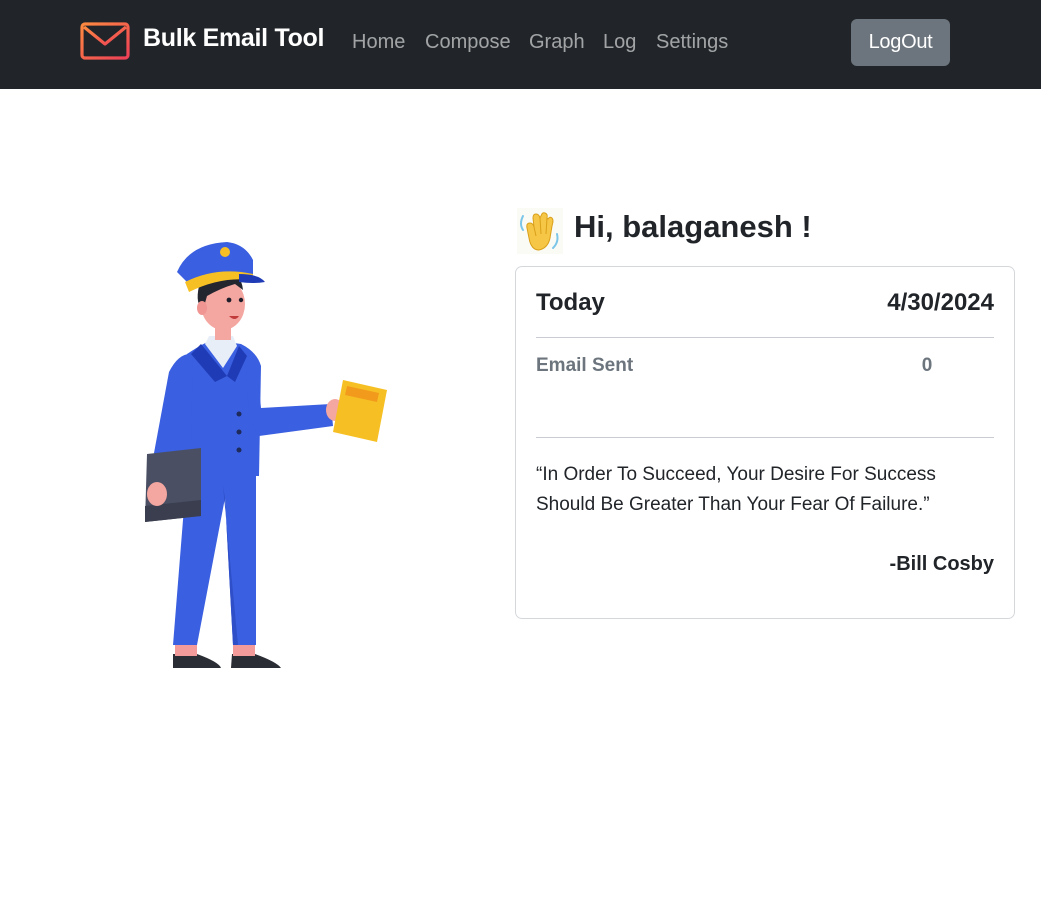 The image size is (1041, 910). I want to click on today-date: 4/30/2024, so click(940, 302).